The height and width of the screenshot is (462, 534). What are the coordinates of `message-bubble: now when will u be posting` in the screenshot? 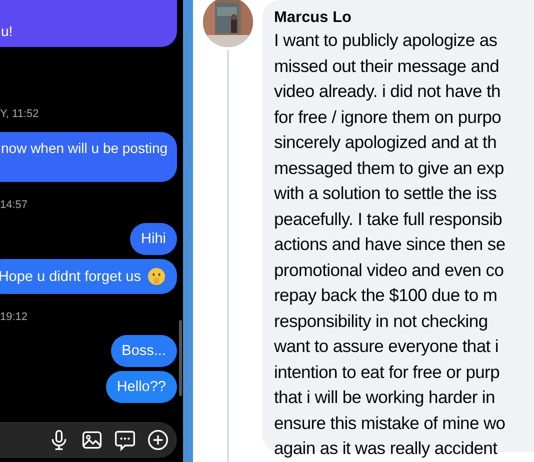 It's located at (88, 157).